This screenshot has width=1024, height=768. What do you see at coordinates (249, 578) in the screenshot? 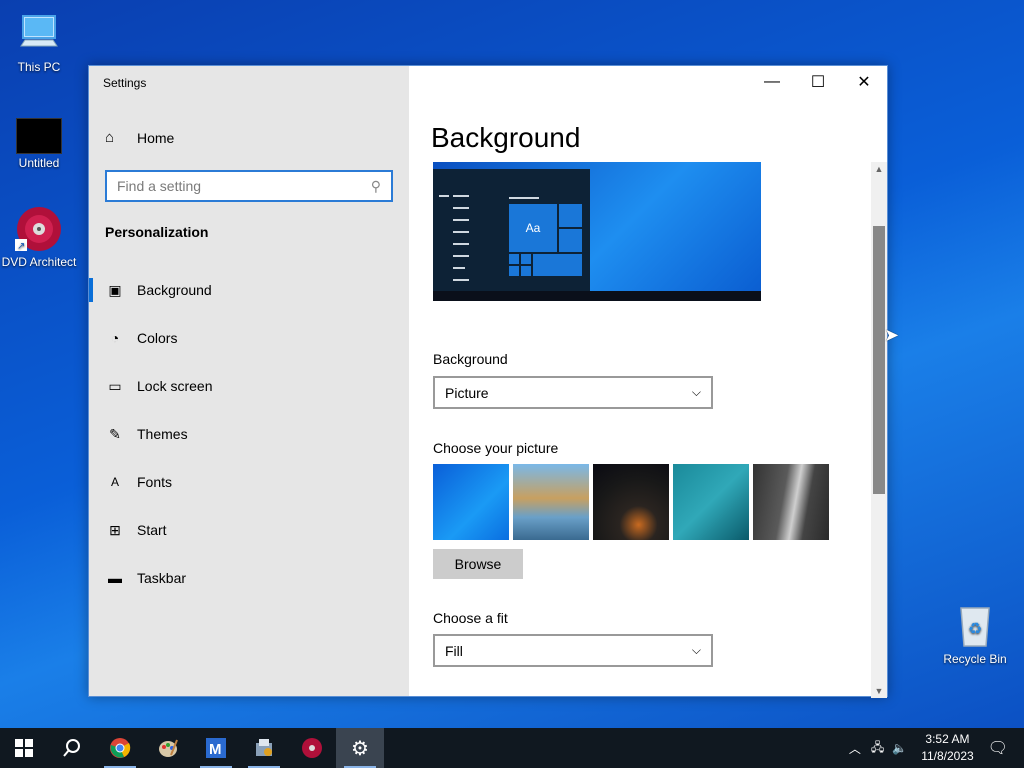
I see `sidebar-item-taskbar: ▬ Taskbar` at bounding box center [249, 578].